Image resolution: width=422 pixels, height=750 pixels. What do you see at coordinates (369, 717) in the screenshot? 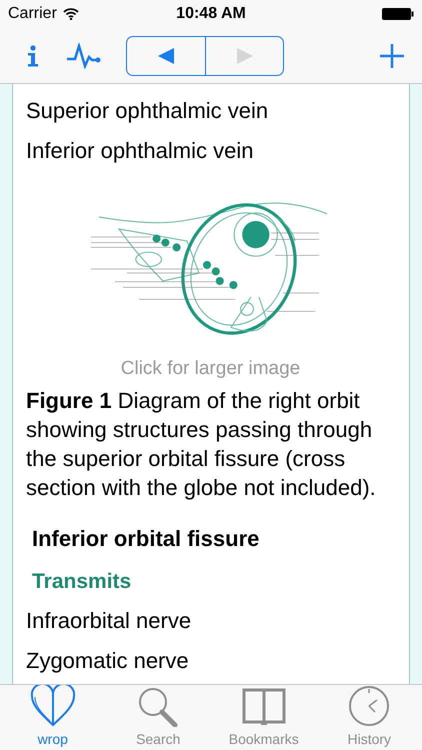
I see `tab: History` at bounding box center [369, 717].